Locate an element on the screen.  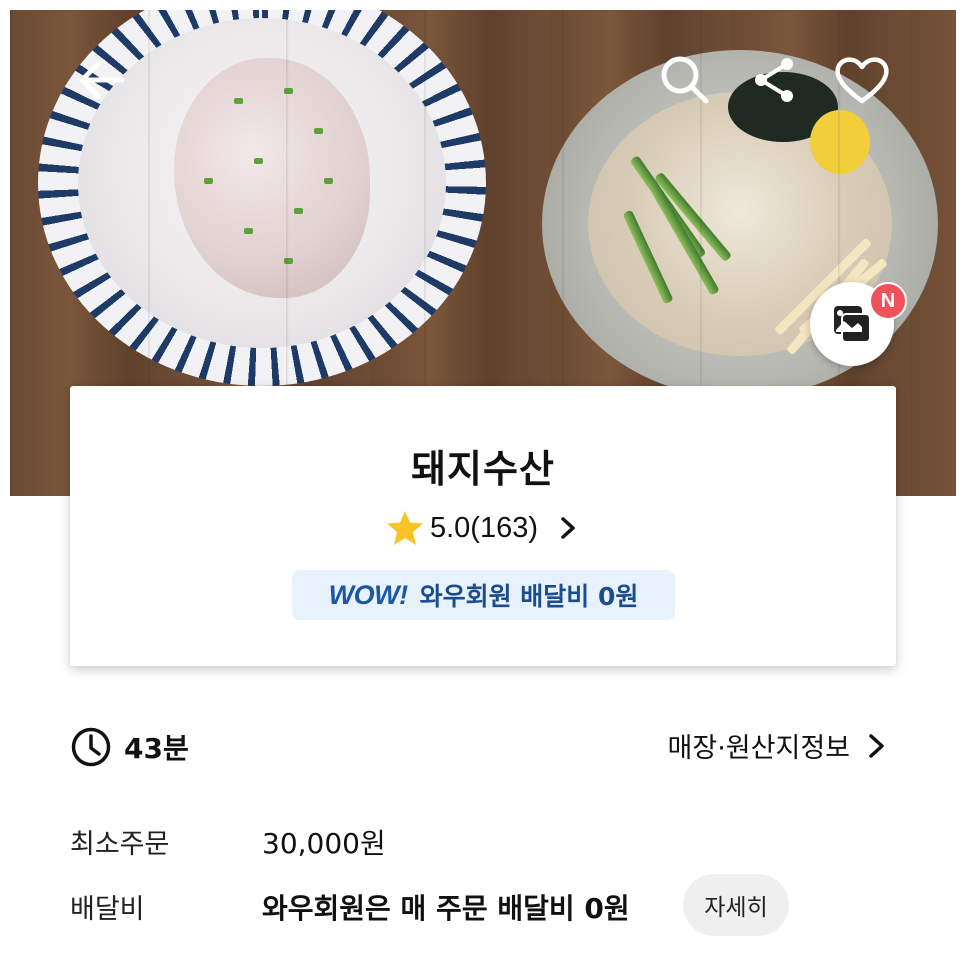
delivery-eta: 43분 is located at coordinates (129, 747).